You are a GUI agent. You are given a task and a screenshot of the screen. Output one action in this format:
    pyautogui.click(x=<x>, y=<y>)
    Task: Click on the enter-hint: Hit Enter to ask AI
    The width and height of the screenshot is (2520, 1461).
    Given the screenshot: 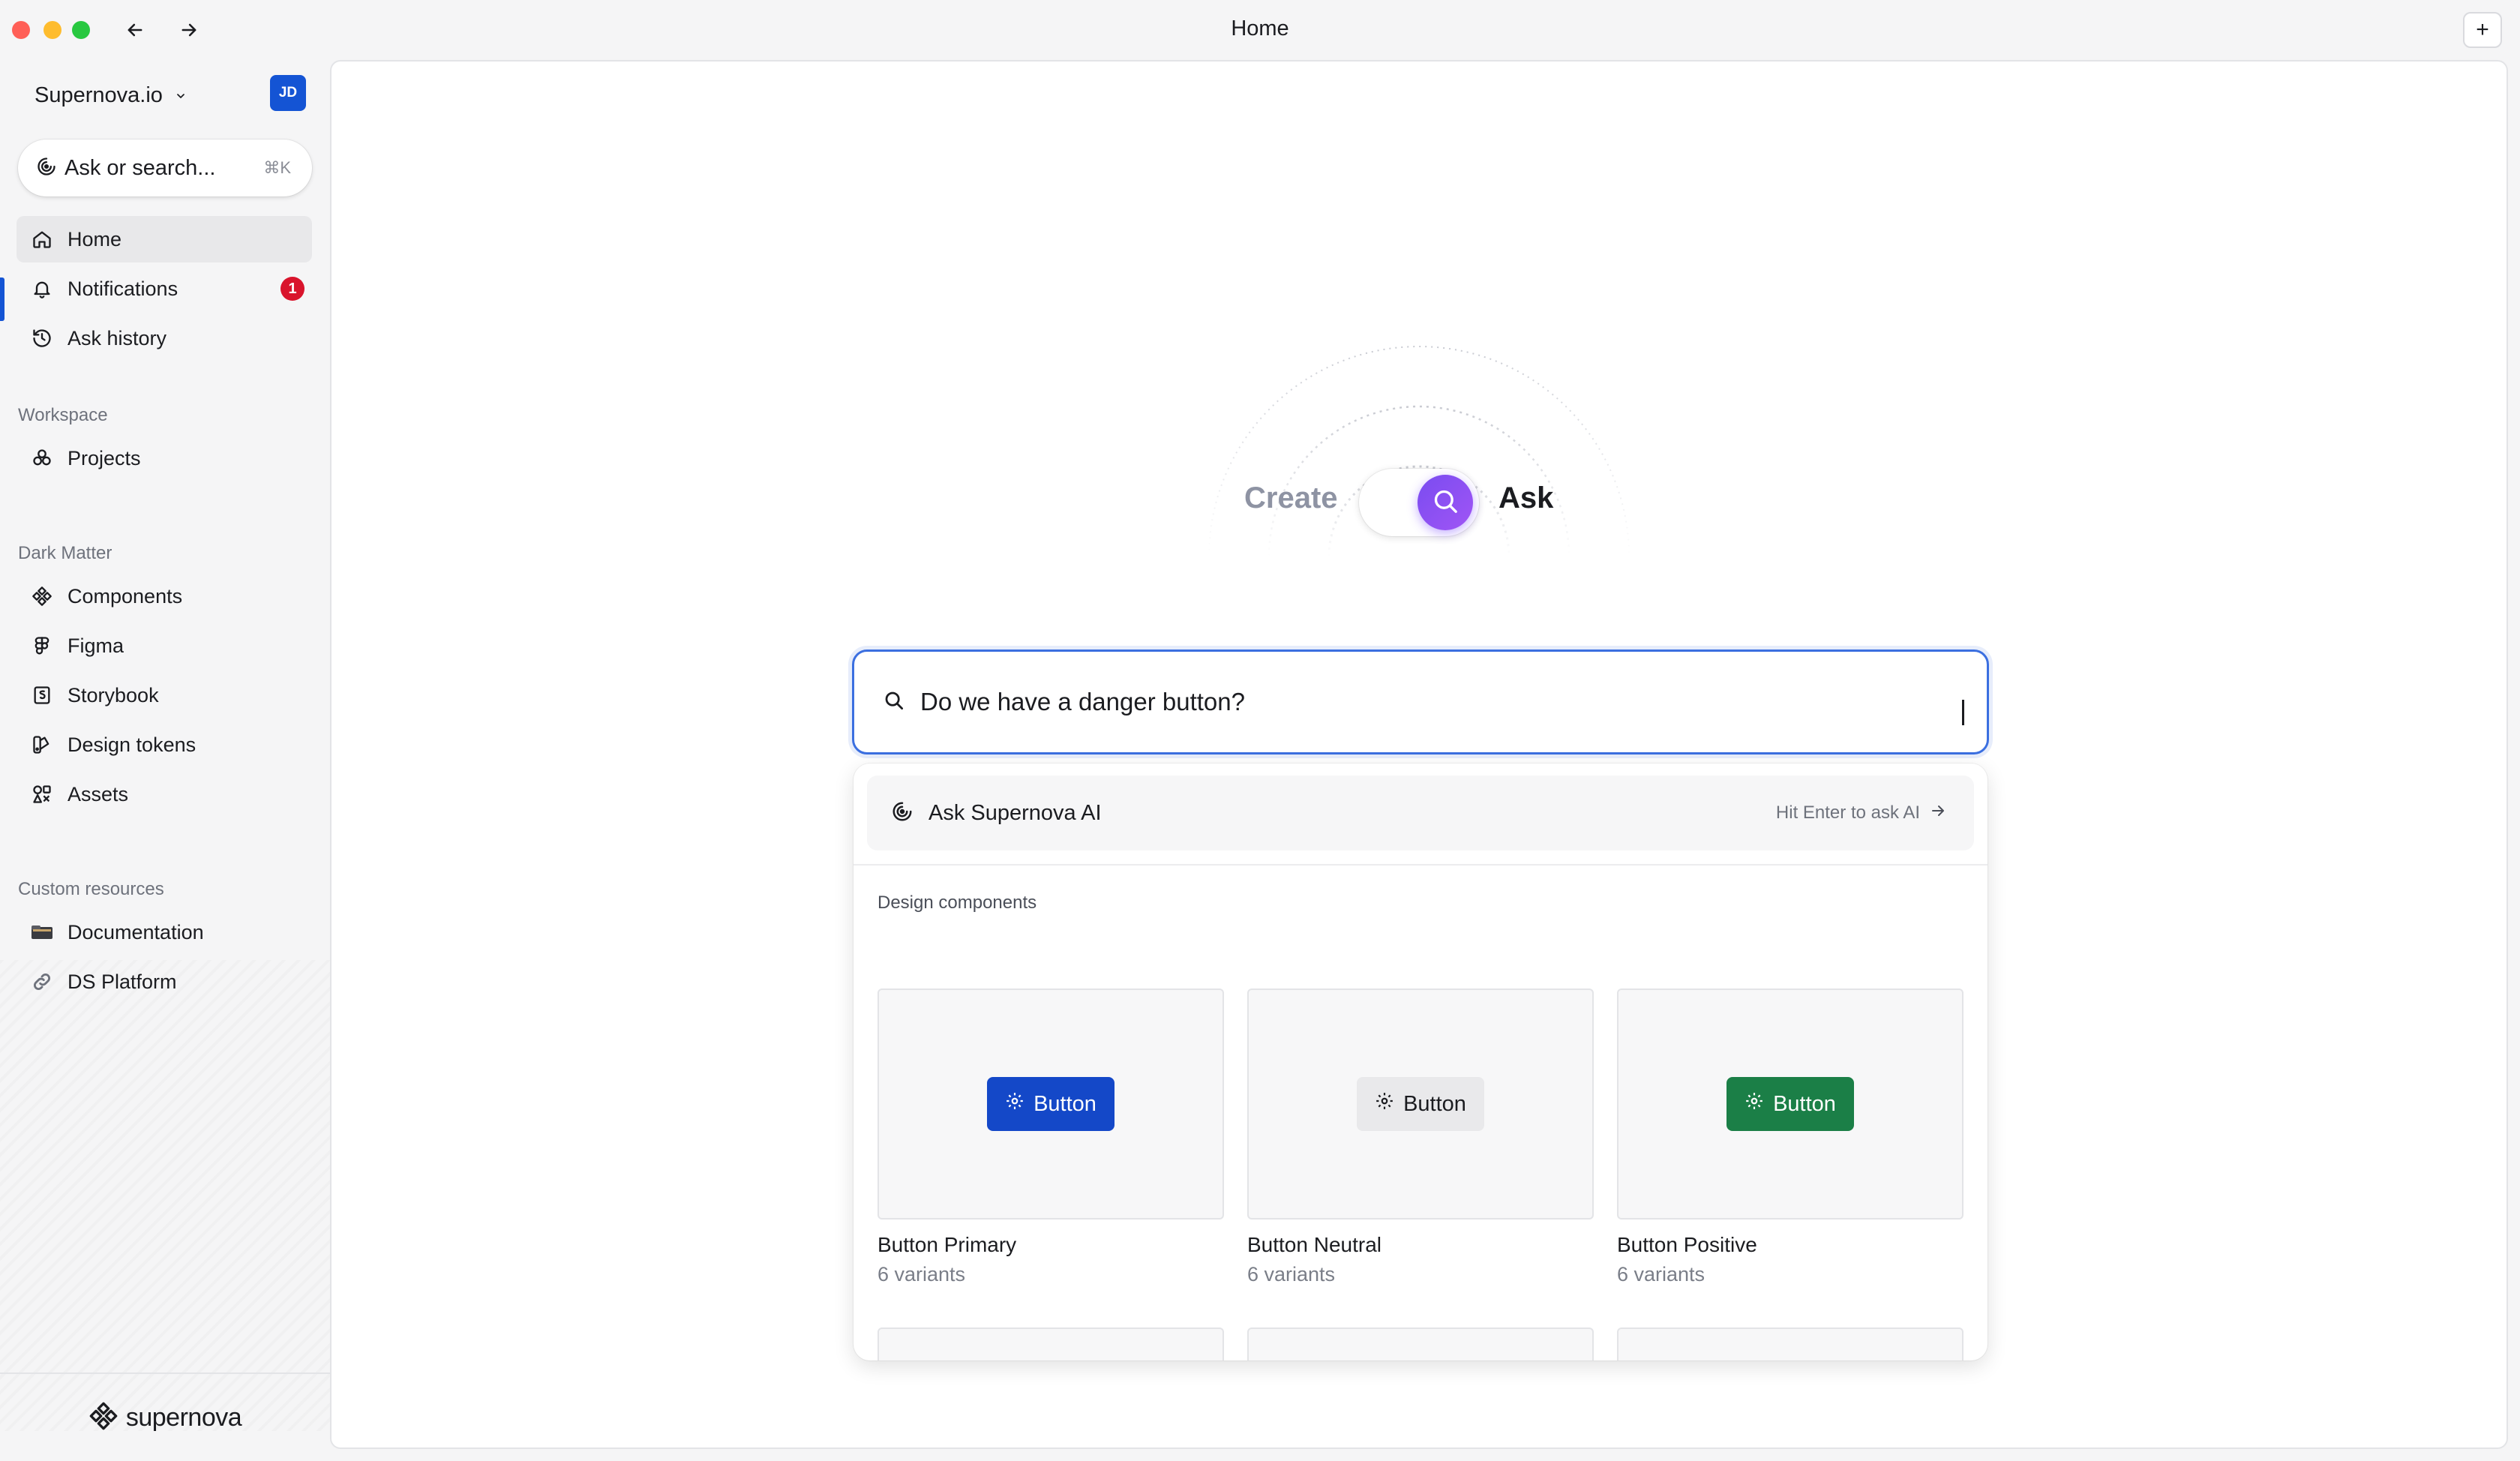 What is the action you would take?
    pyautogui.click(x=1861, y=813)
    